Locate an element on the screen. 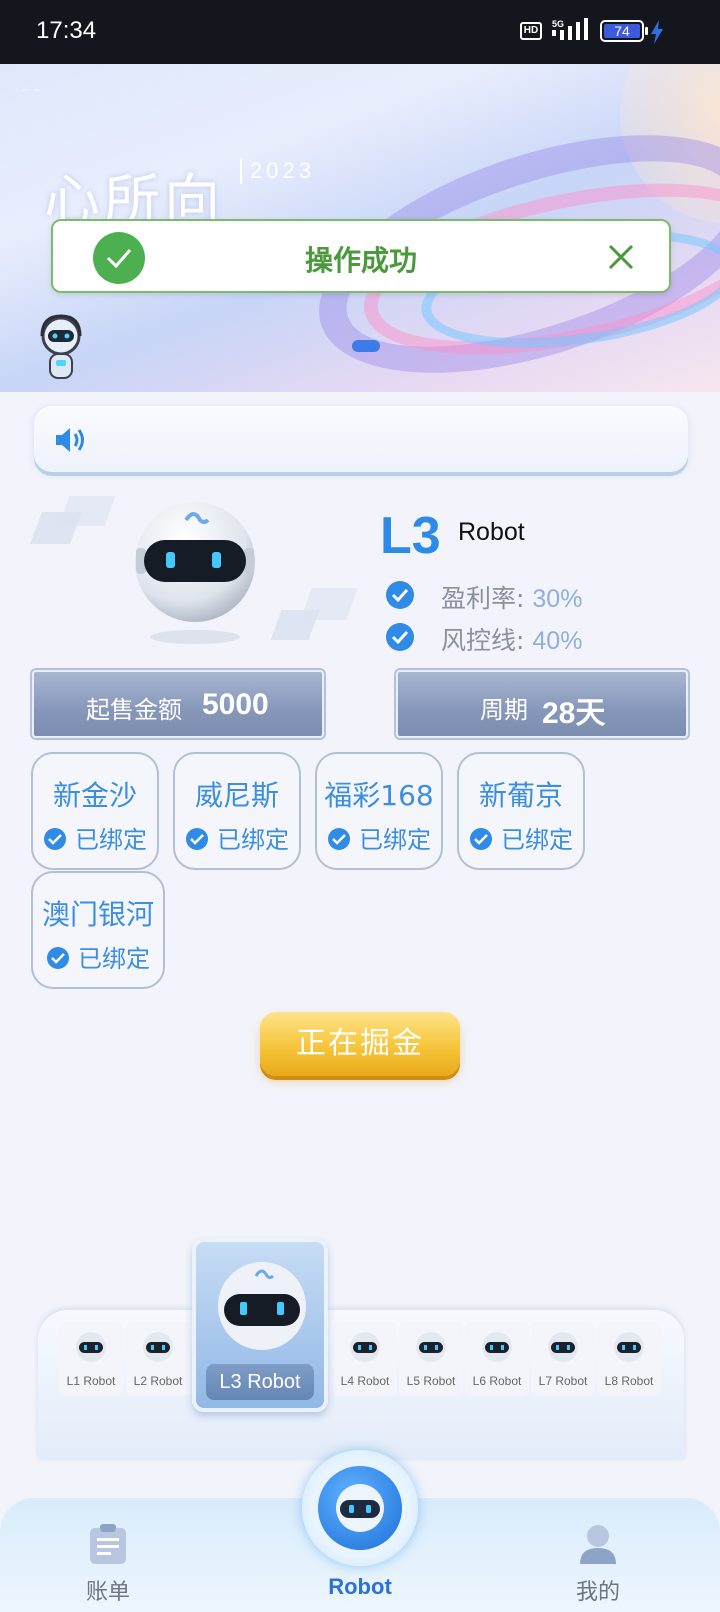 This screenshot has height=1612, width=720. level-option-l2: L2 Robot is located at coordinates (158, 1359).